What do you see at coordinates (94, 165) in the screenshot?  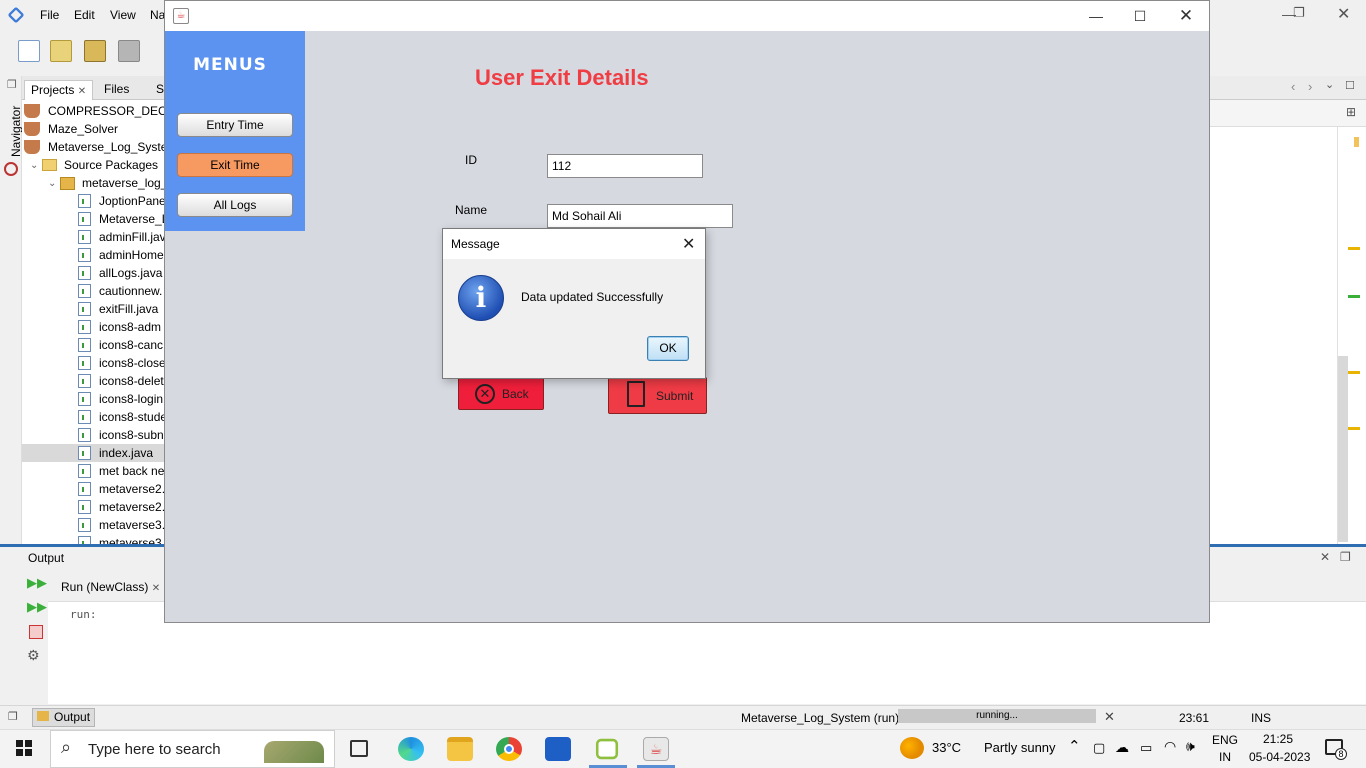 I see `tree-item: ⌄ Source Packages` at bounding box center [94, 165].